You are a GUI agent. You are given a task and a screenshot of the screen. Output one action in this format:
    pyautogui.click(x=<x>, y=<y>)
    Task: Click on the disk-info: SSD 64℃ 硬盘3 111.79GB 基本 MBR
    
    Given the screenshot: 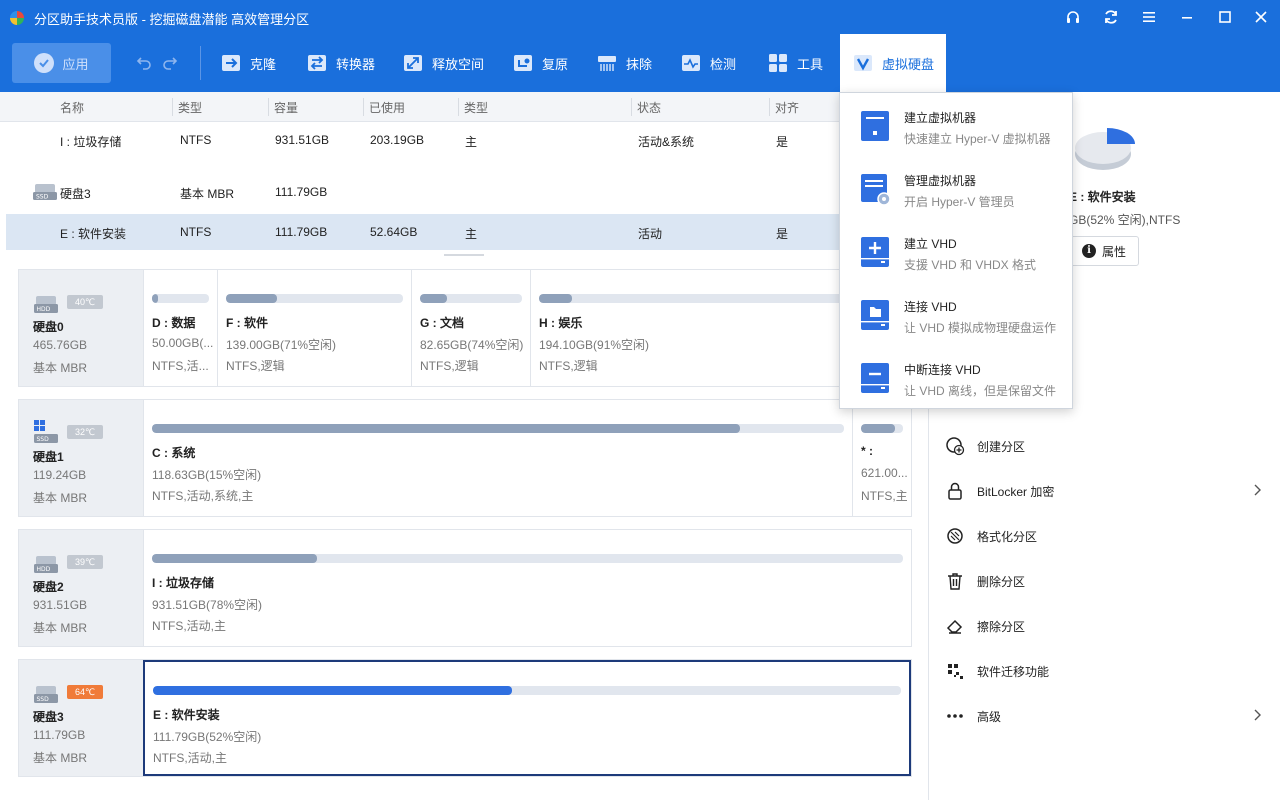 What is the action you would take?
    pyautogui.click(x=81, y=718)
    